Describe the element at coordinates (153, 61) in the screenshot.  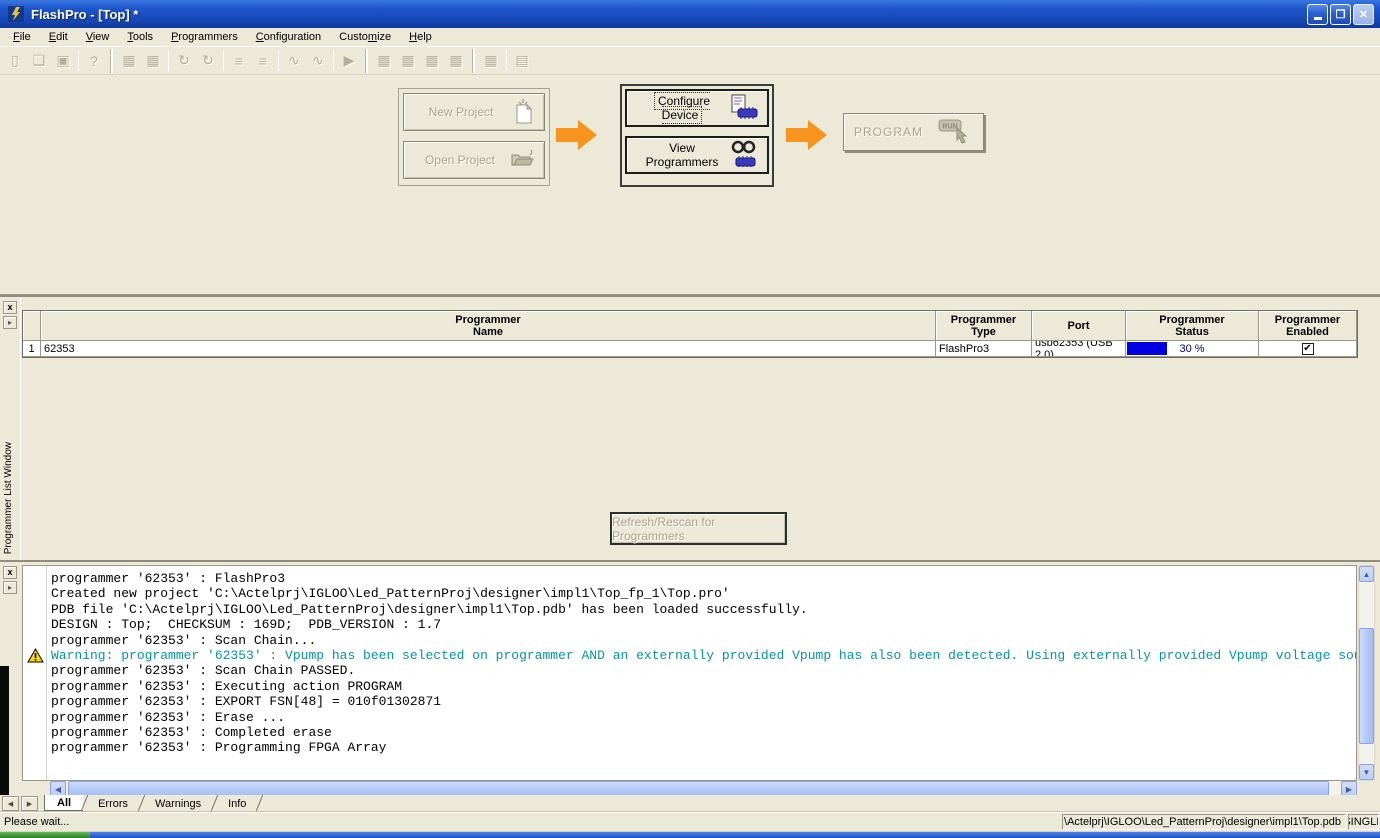
I see `chain-device-icon: ▦` at that location.